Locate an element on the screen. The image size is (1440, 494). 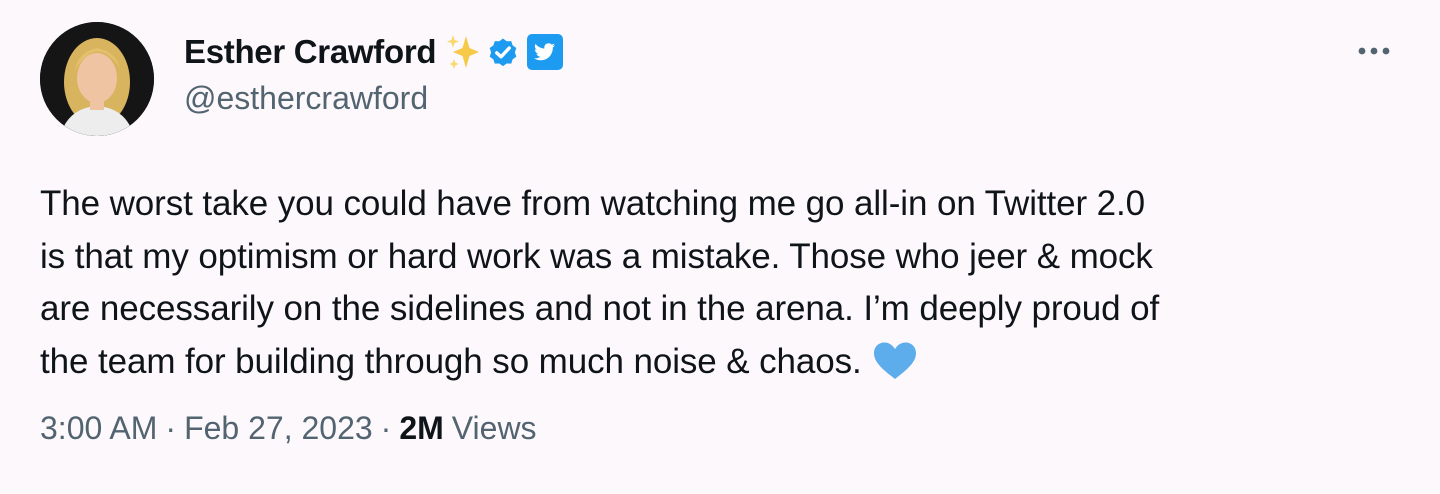
author-display-name: Esther Crawford is located at coordinates (310, 52).